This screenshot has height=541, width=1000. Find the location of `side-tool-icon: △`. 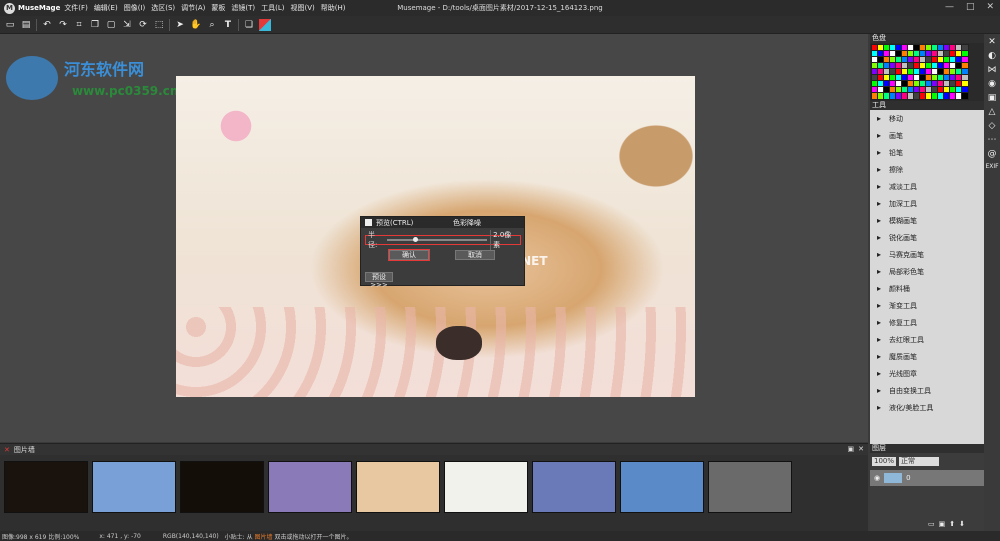

side-tool-icon: △ is located at coordinates (992, 112).